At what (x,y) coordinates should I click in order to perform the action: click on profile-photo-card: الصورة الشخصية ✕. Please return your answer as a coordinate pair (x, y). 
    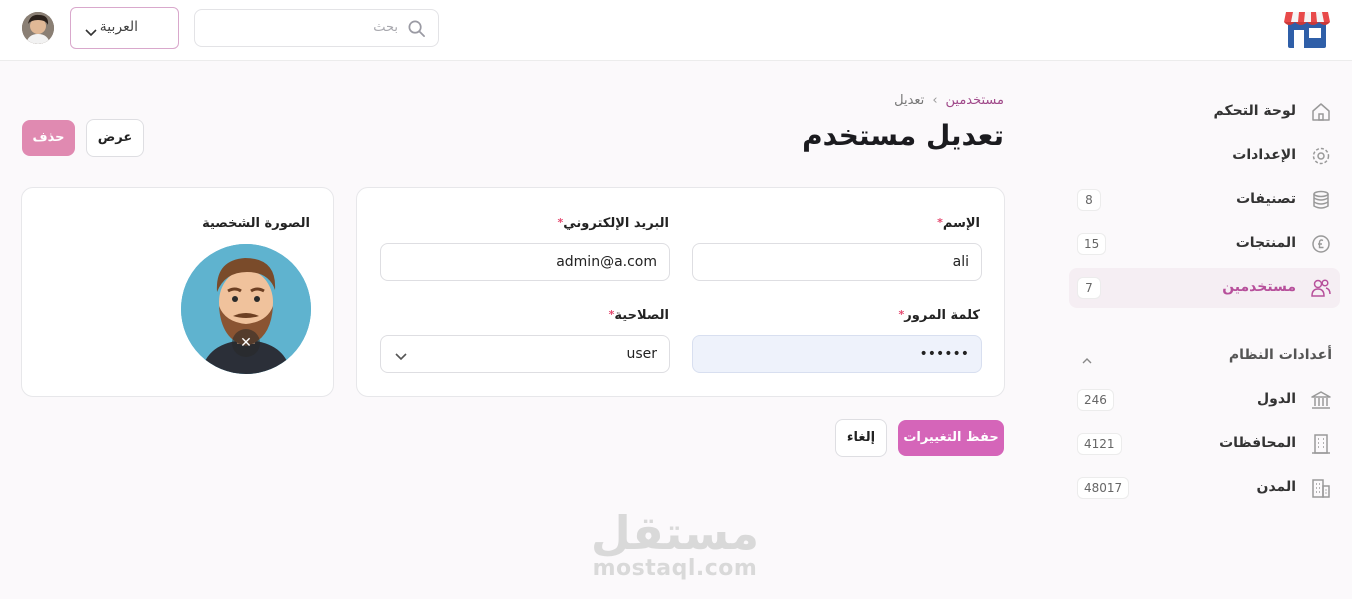
    Looking at the image, I should click on (177, 292).